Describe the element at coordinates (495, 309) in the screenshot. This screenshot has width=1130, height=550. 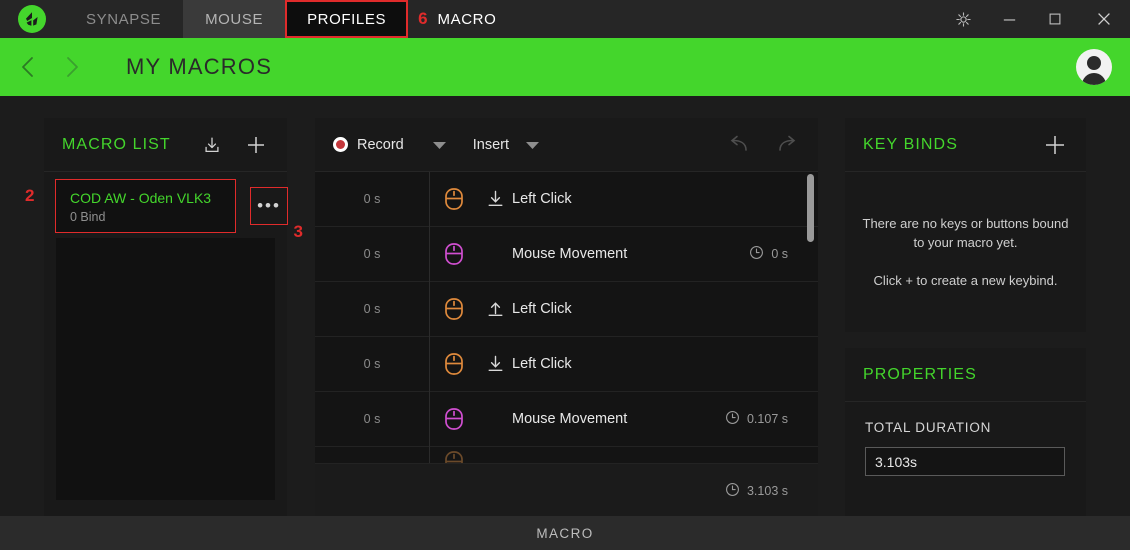
I see `arrow-up-icon` at that location.